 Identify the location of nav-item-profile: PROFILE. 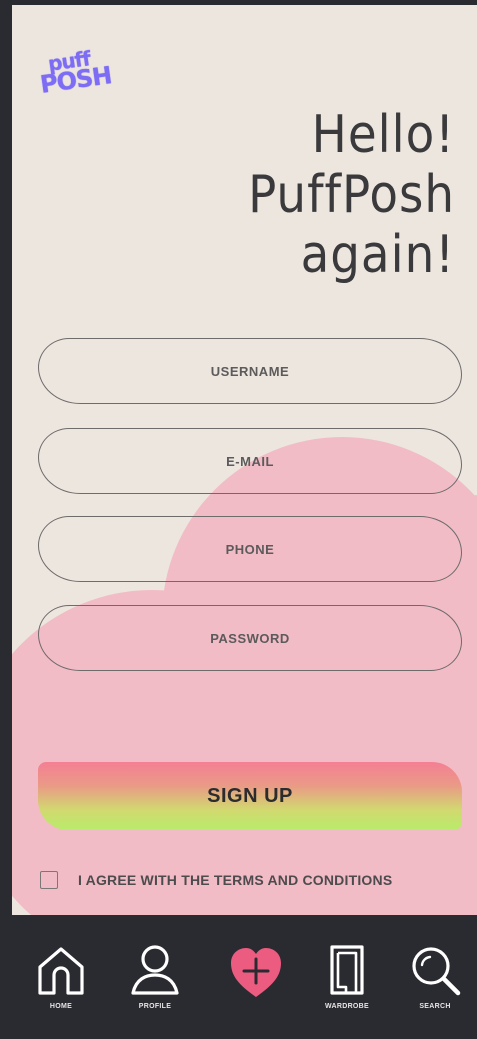
(155, 976).